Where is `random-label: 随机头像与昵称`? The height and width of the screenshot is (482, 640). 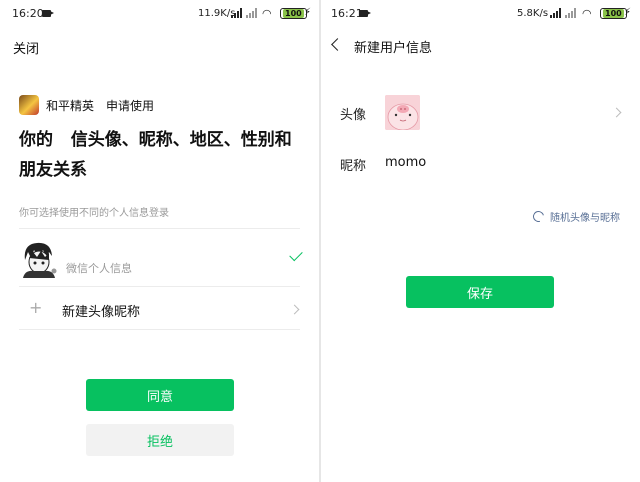 random-label: 随机头像与昵称 is located at coordinates (585, 218).